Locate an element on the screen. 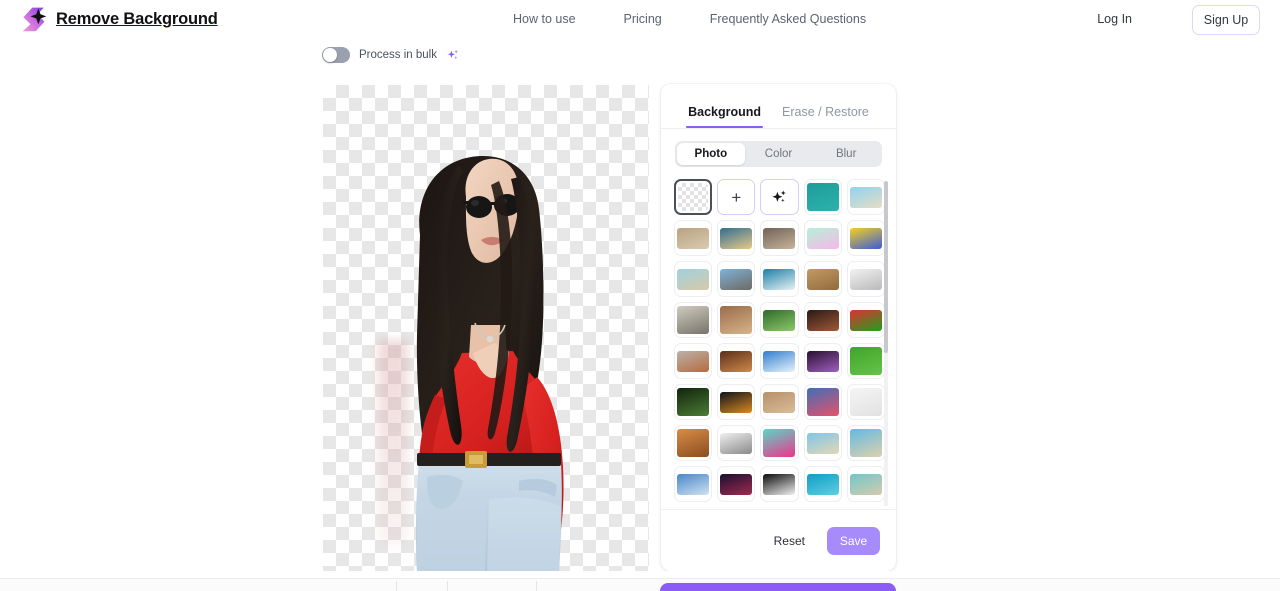 Image resolution: width=1280 pixels, height=591 pixels. nav-item-faq: Frequently Asked Questions is located at coordinates (788, 19).